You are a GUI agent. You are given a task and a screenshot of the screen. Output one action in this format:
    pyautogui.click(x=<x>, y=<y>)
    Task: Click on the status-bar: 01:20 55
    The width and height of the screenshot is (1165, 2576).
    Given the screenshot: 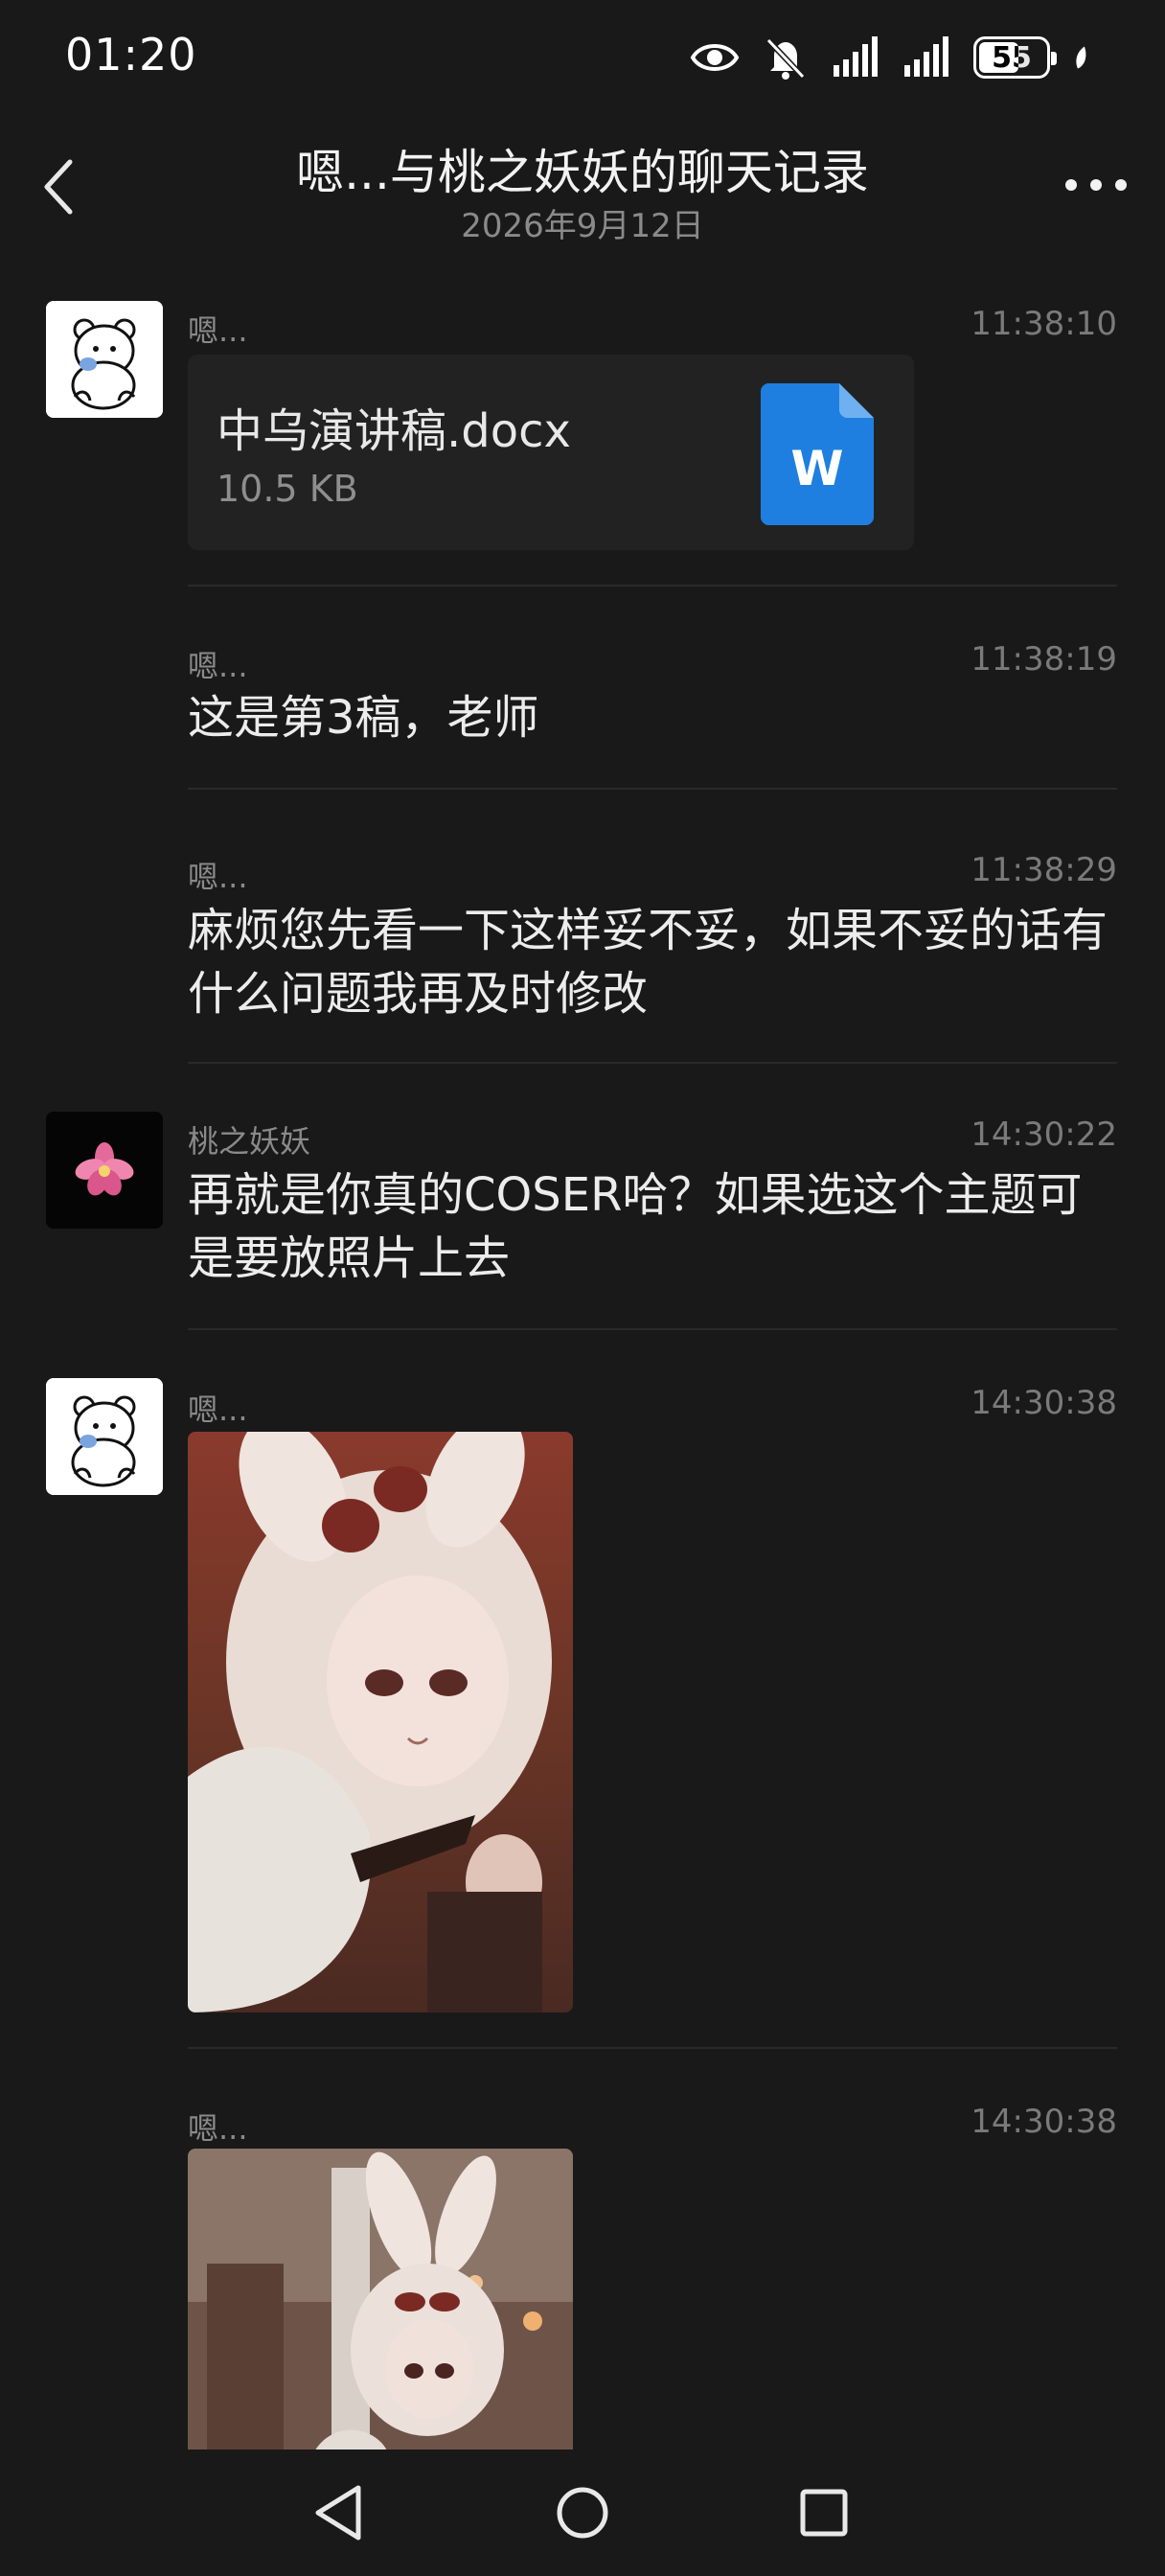 What is the action you would take?
    pyautogui.click(x=582, y=57)
    